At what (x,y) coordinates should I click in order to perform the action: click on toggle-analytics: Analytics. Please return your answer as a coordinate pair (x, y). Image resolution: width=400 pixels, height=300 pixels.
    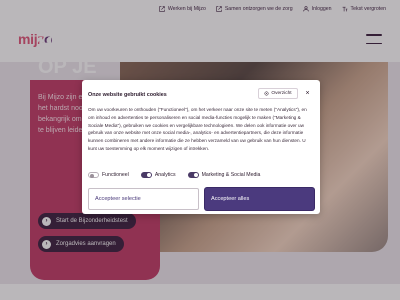
    Looking at the image, I should click on (158, 175).